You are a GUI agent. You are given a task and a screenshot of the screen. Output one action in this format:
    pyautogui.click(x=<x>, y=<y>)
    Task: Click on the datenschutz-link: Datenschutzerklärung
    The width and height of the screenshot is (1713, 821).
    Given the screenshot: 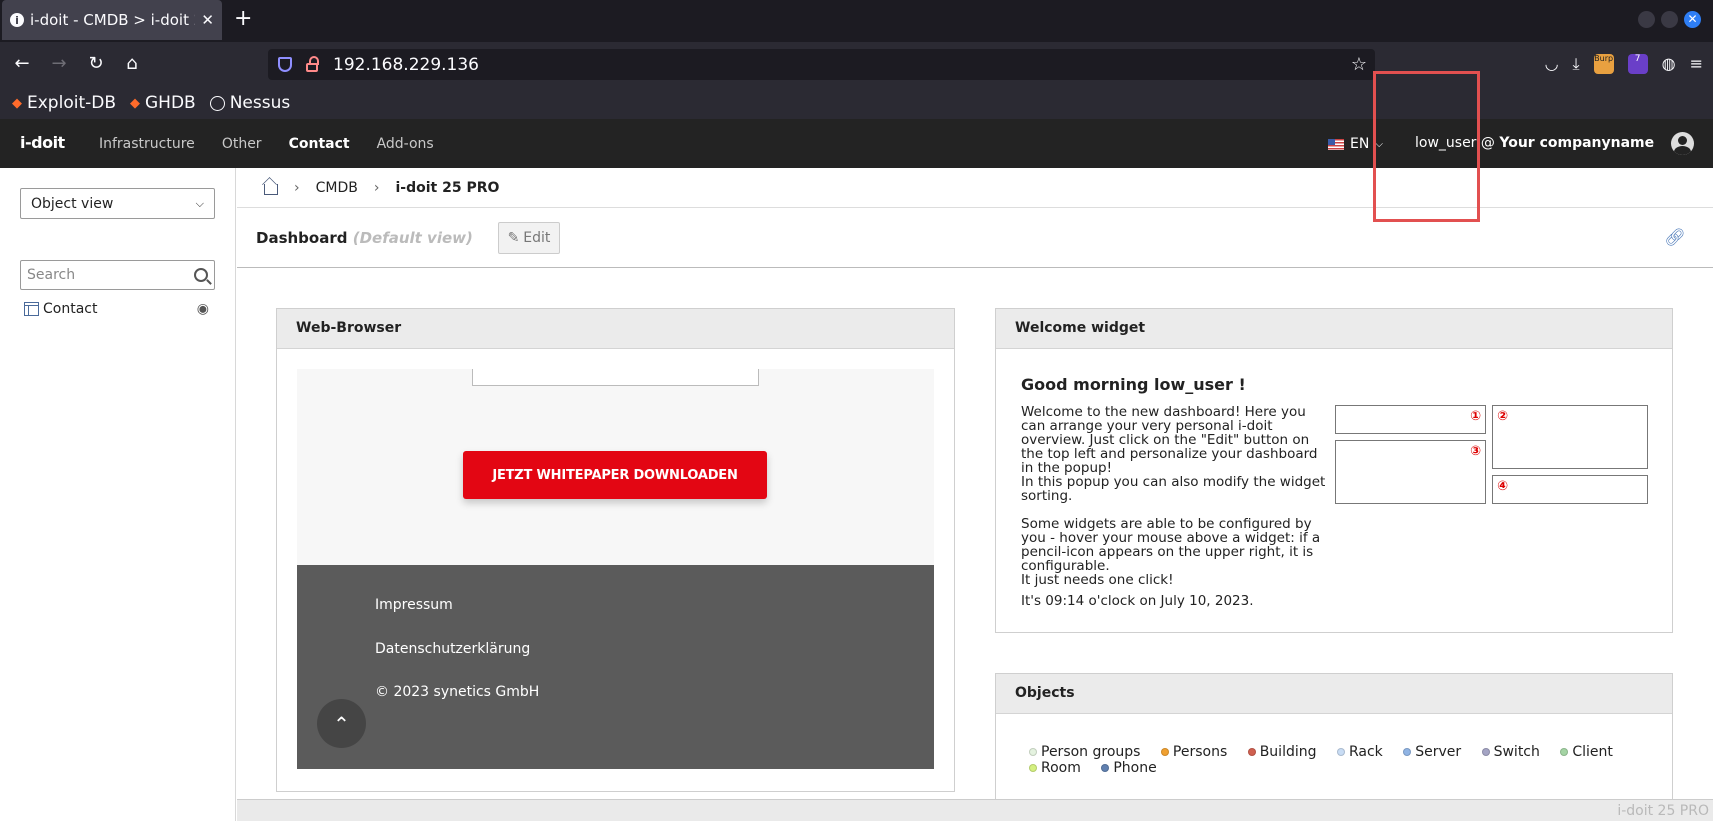 What is the action you would take?
    pyautogui.click(x=452, y=649)
    